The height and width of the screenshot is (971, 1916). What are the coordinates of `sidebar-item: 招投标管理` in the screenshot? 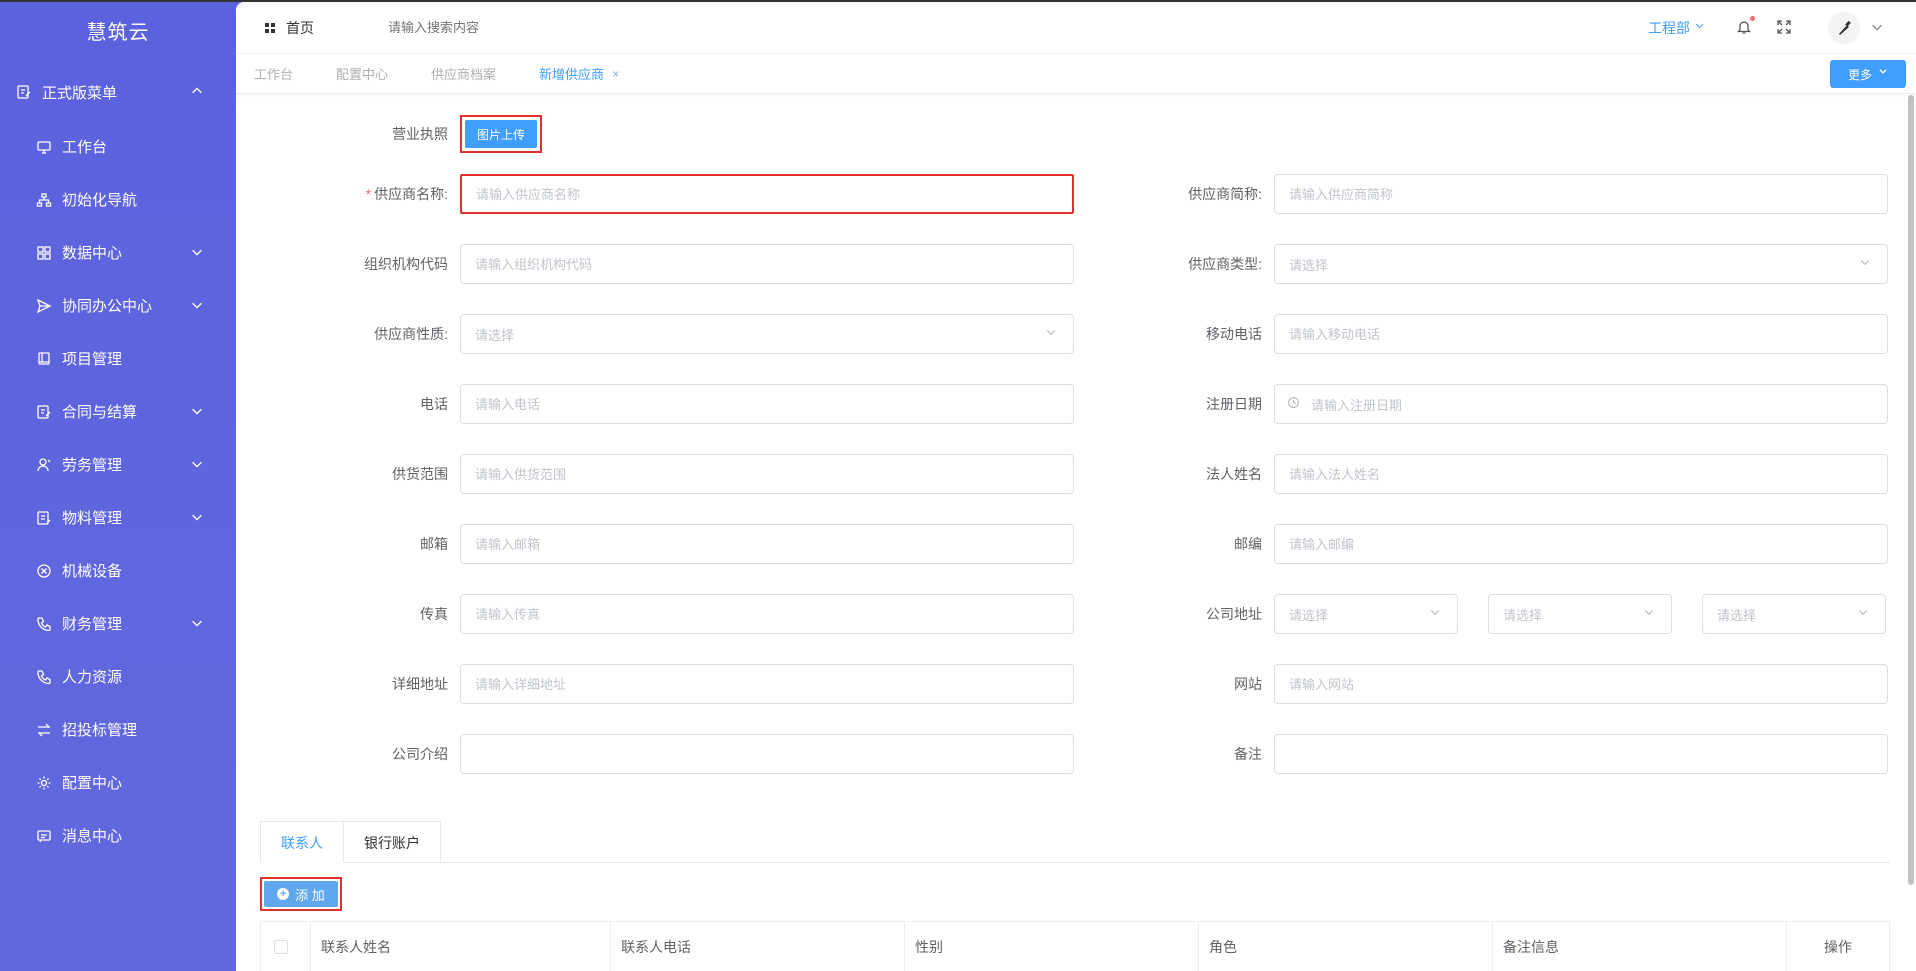 It's located at (118, 729).